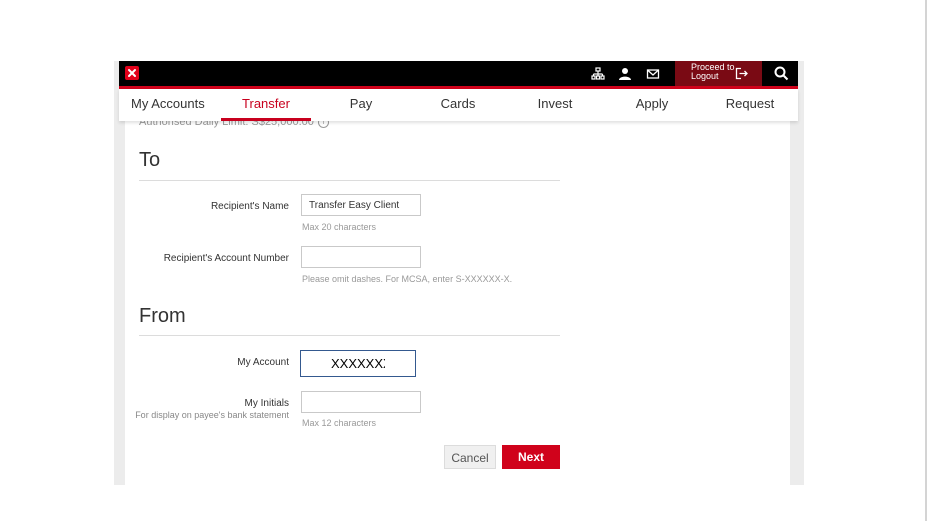 This screenshot has width=928, height=521. I want to click on top-bar: Proceed to Logout, so click(458, 73).